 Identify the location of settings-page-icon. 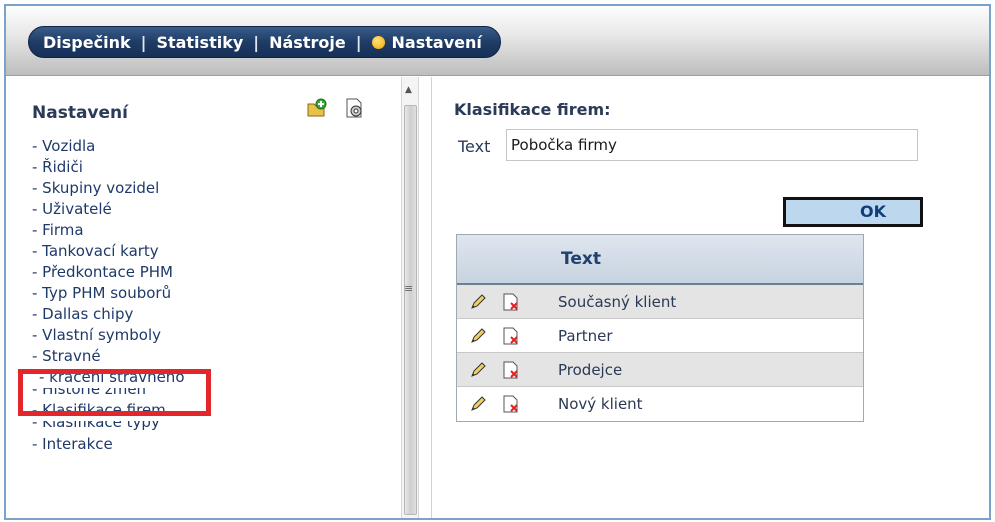
(355, 108).